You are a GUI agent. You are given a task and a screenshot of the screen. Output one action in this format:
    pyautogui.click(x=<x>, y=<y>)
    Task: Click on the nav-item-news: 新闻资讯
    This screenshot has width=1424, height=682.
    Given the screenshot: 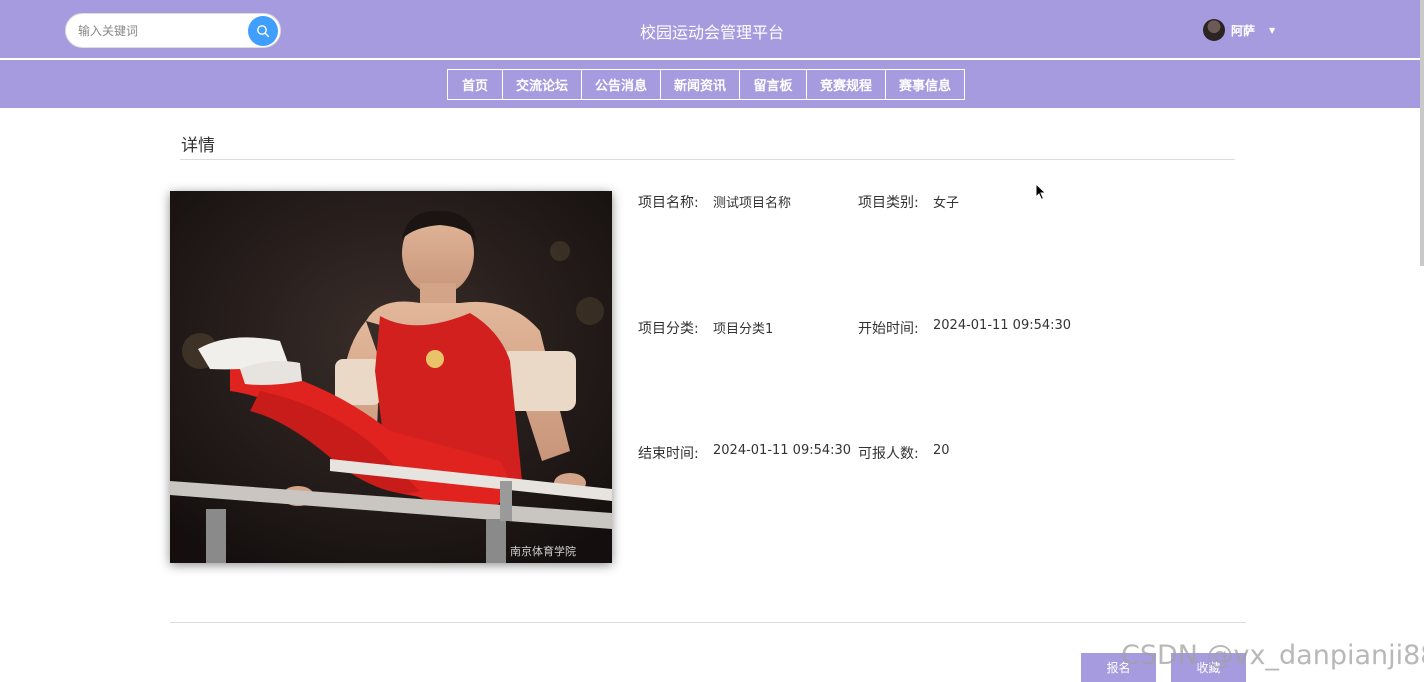 What is the action you would take?
    pyautogui.click(x=700, y=84)
    